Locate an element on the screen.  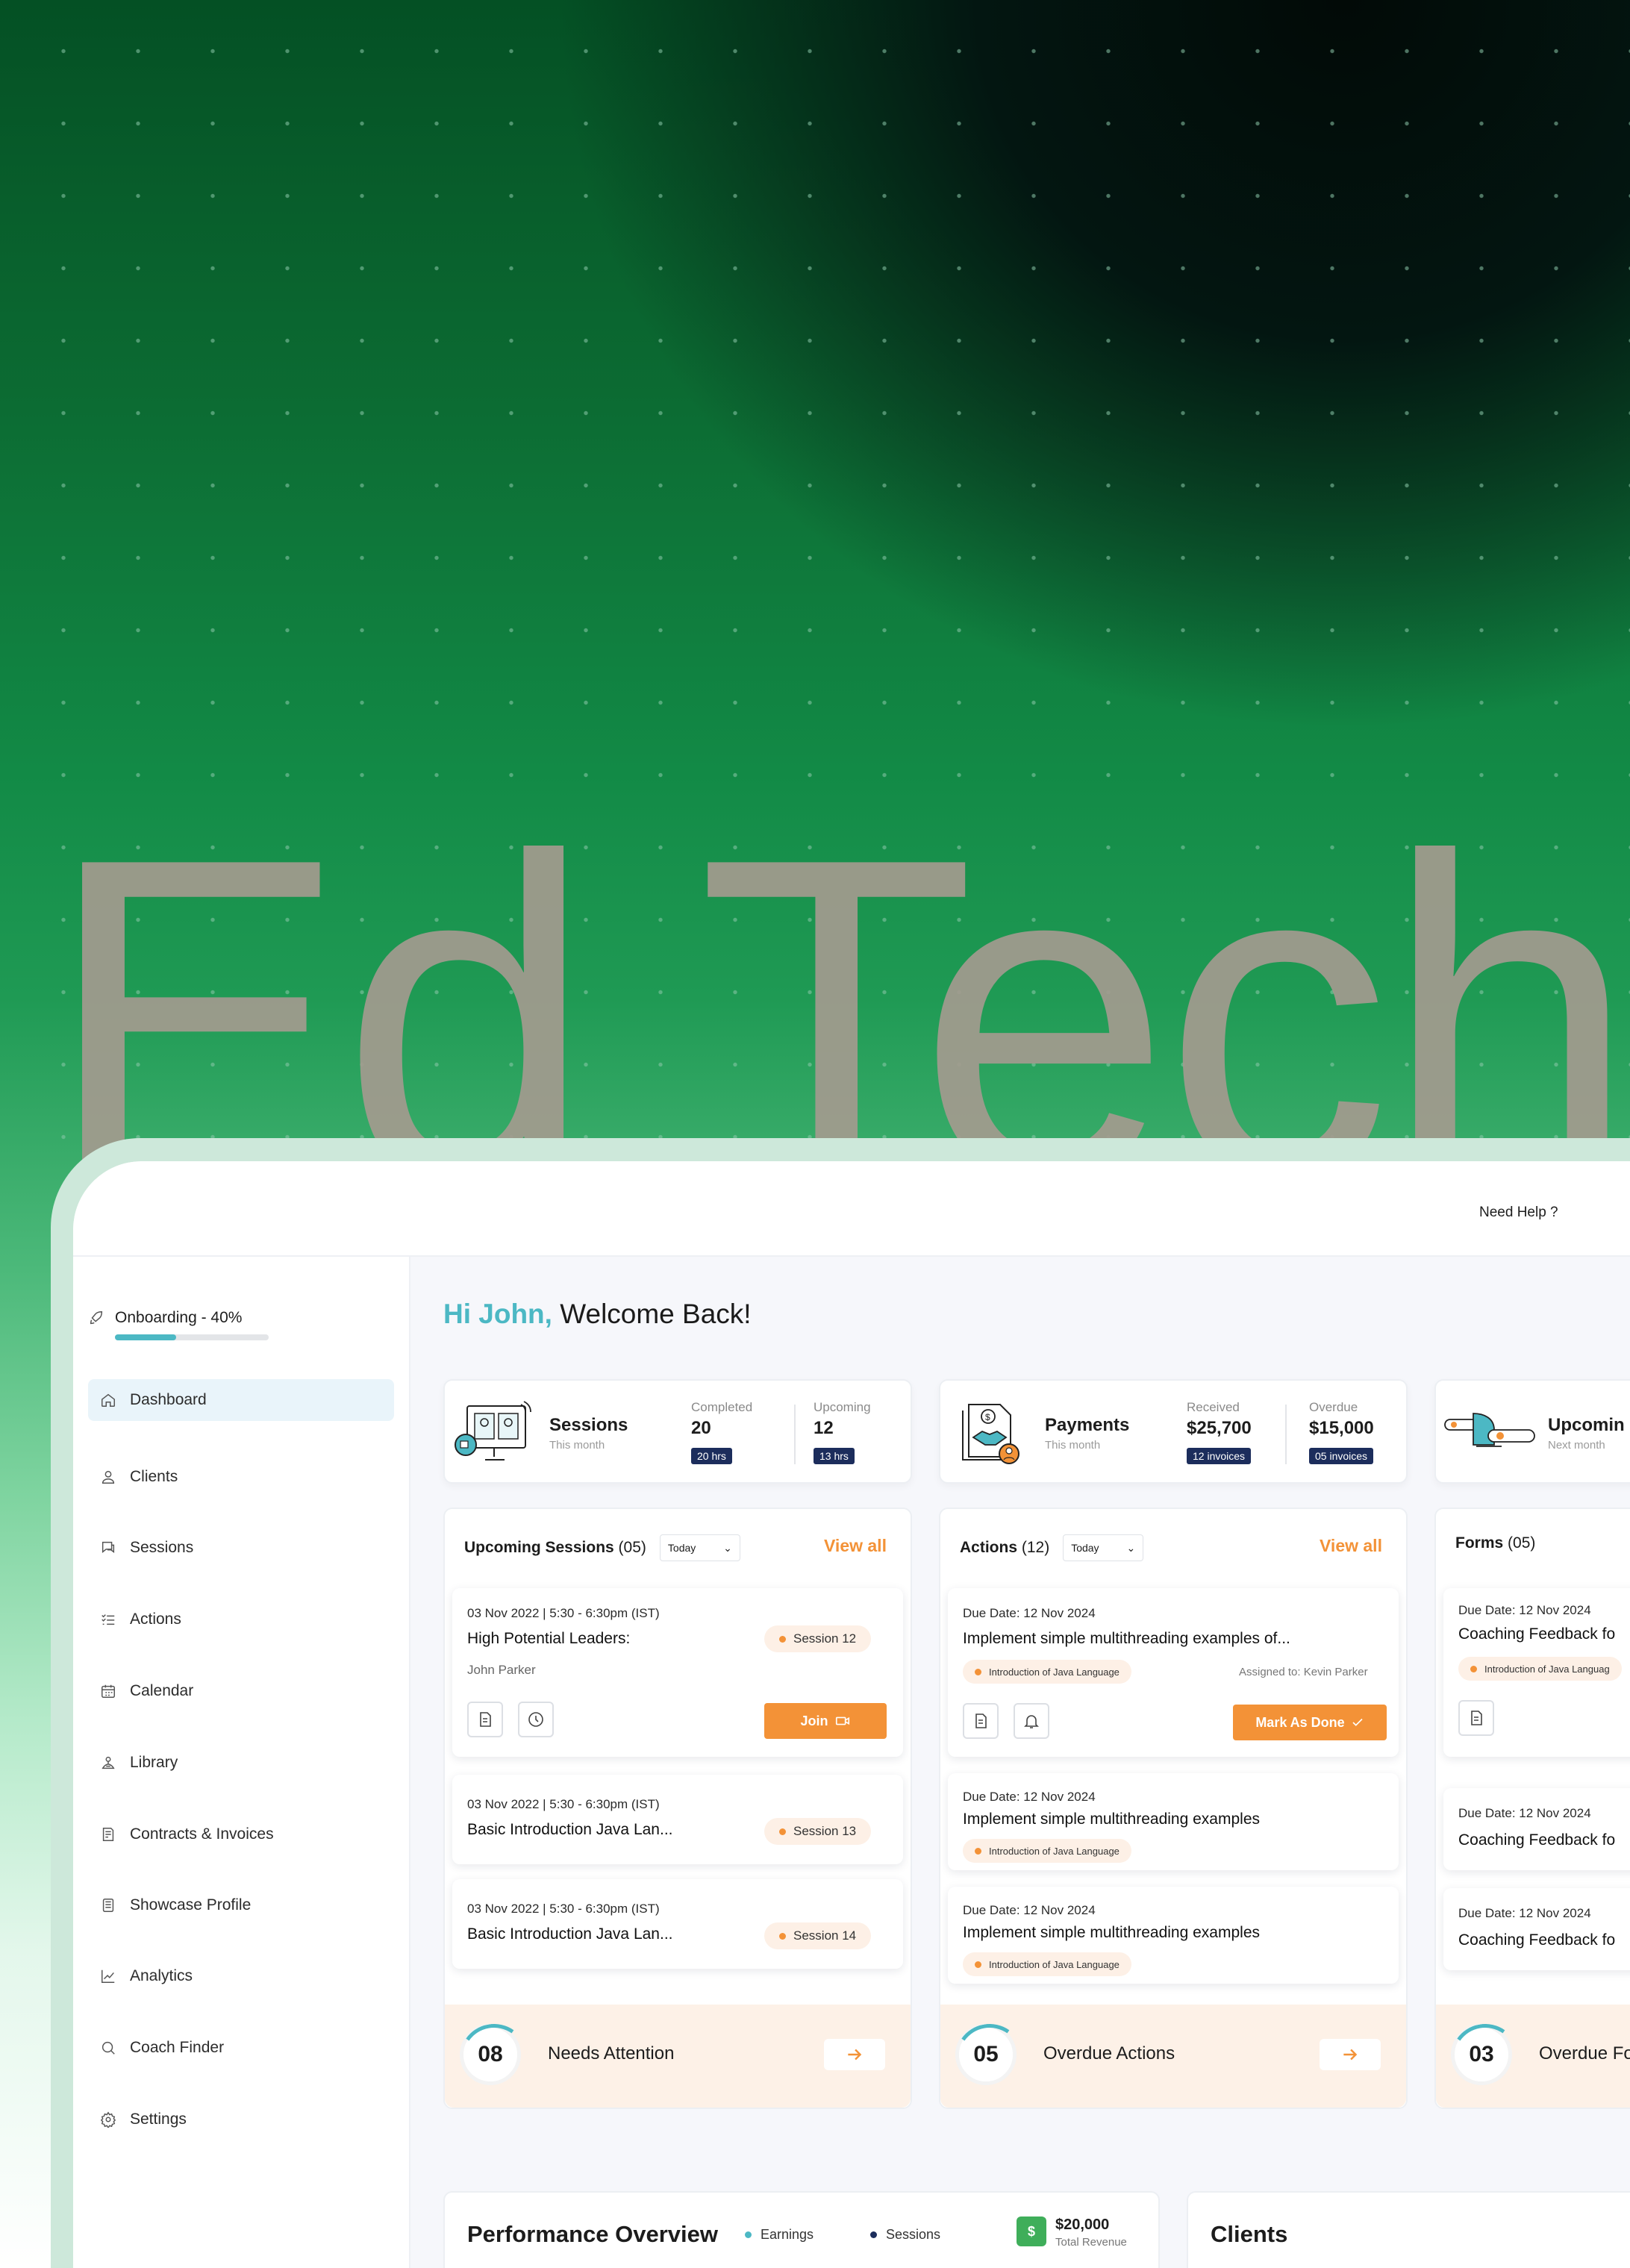
document-icon is located at coordinates (981, 1721).